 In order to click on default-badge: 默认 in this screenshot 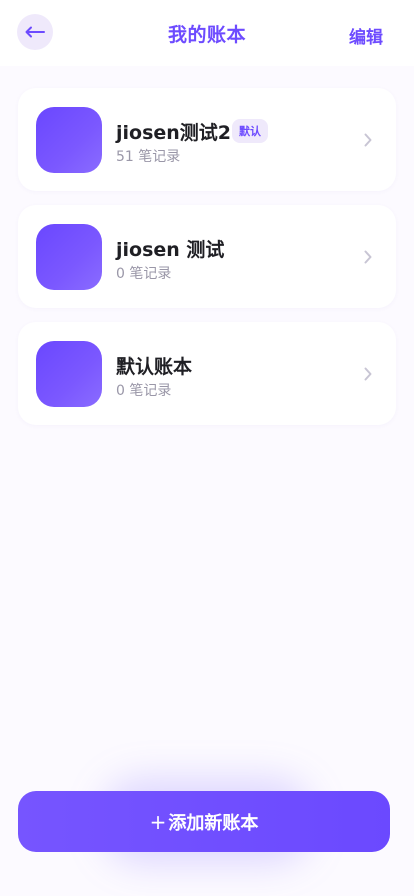, I will do `click(250, 131)`.